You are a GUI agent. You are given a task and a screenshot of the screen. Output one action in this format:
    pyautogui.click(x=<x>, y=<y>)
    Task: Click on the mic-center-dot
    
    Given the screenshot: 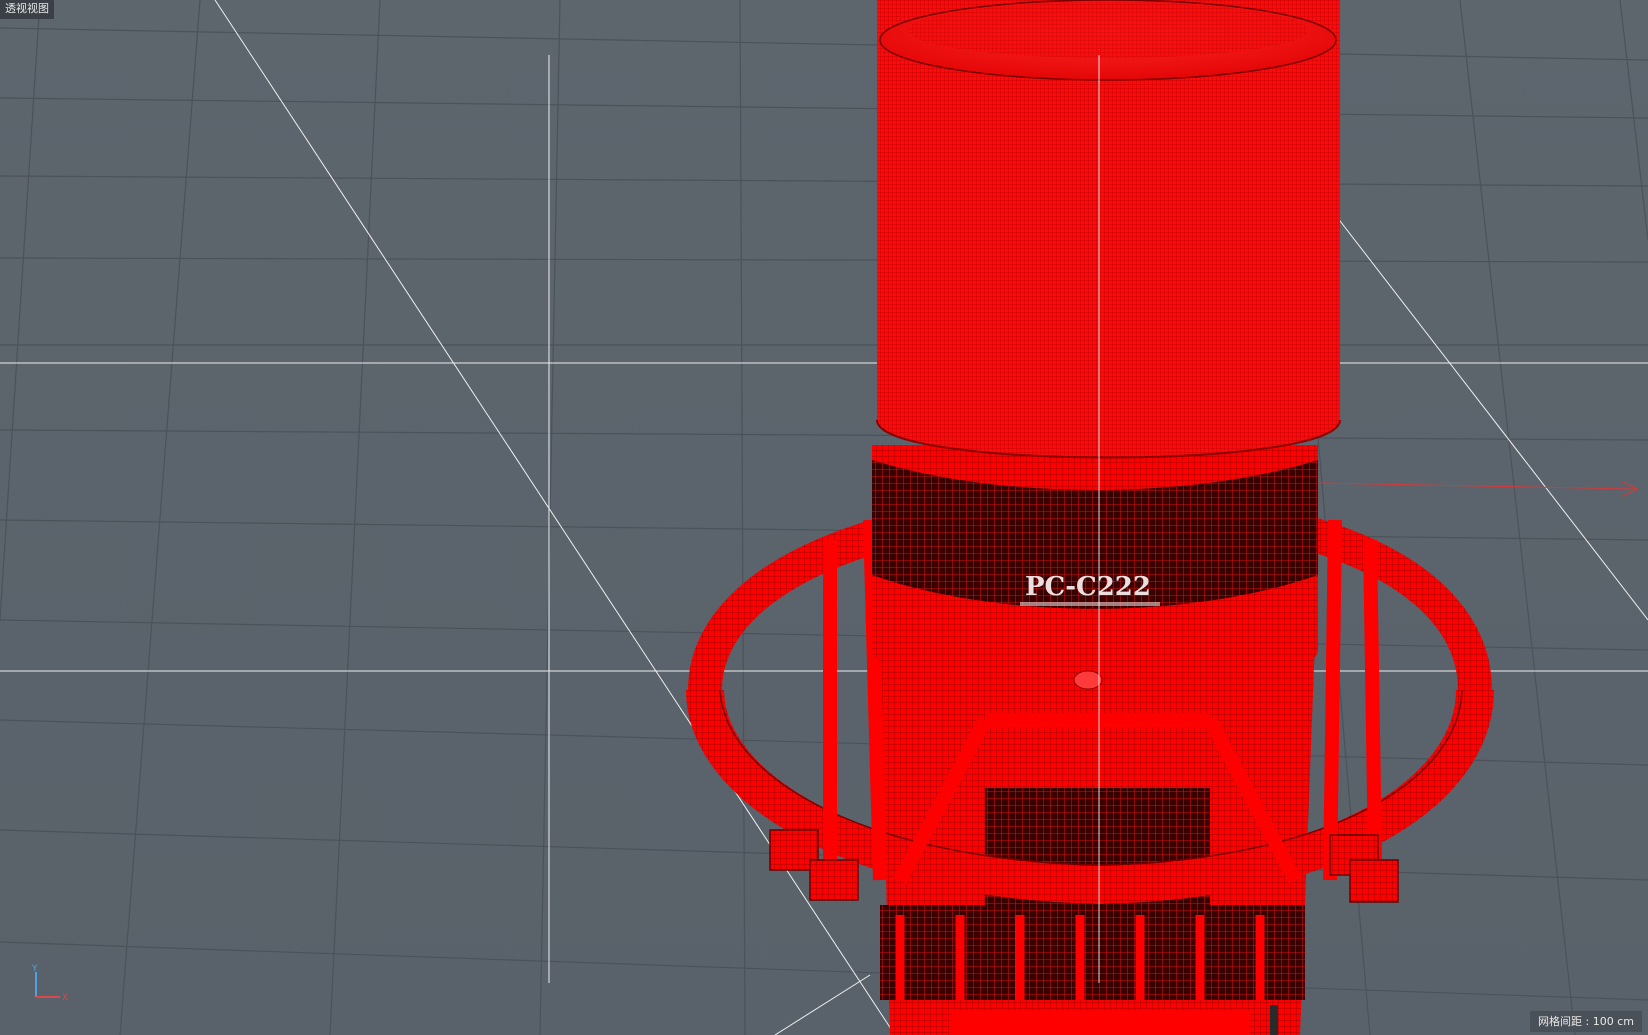 What is the action you would take?
    pyautogui.click(x=1088, y=680)
    